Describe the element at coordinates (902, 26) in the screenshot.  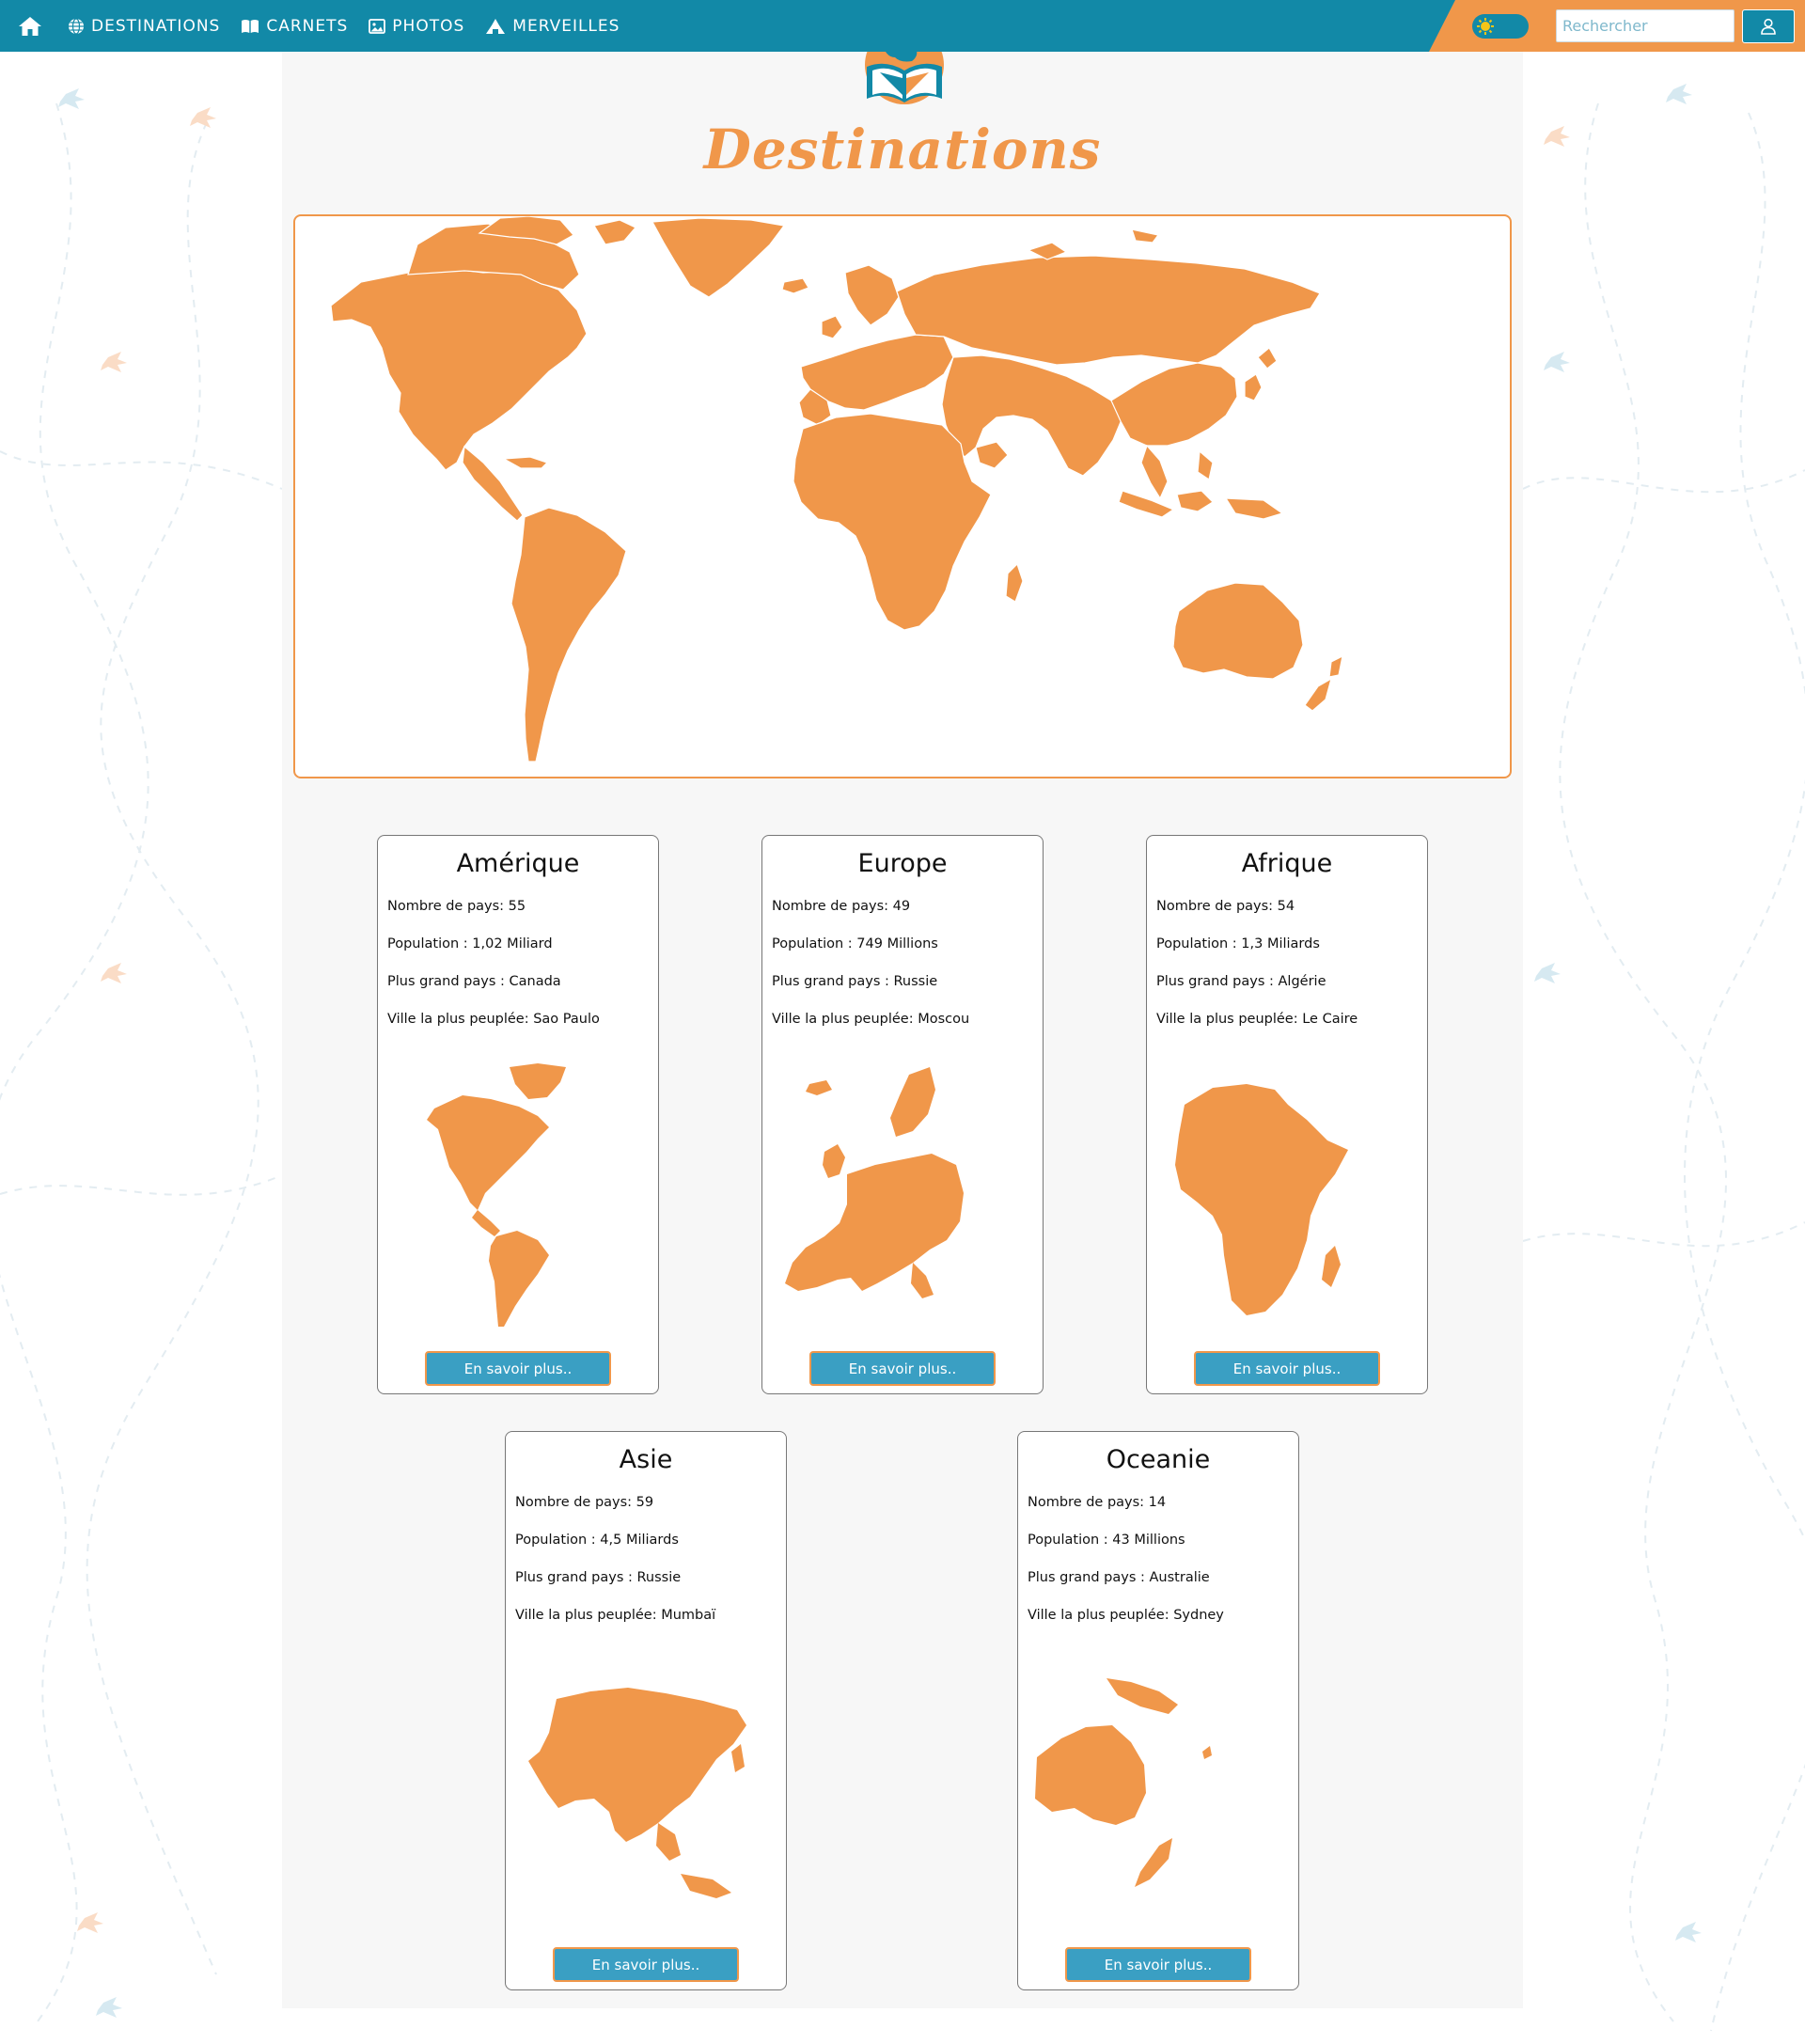
I see `top-navbar: DESTINATIONS CARNETS PHOTOS MERVEILLES` at that location.